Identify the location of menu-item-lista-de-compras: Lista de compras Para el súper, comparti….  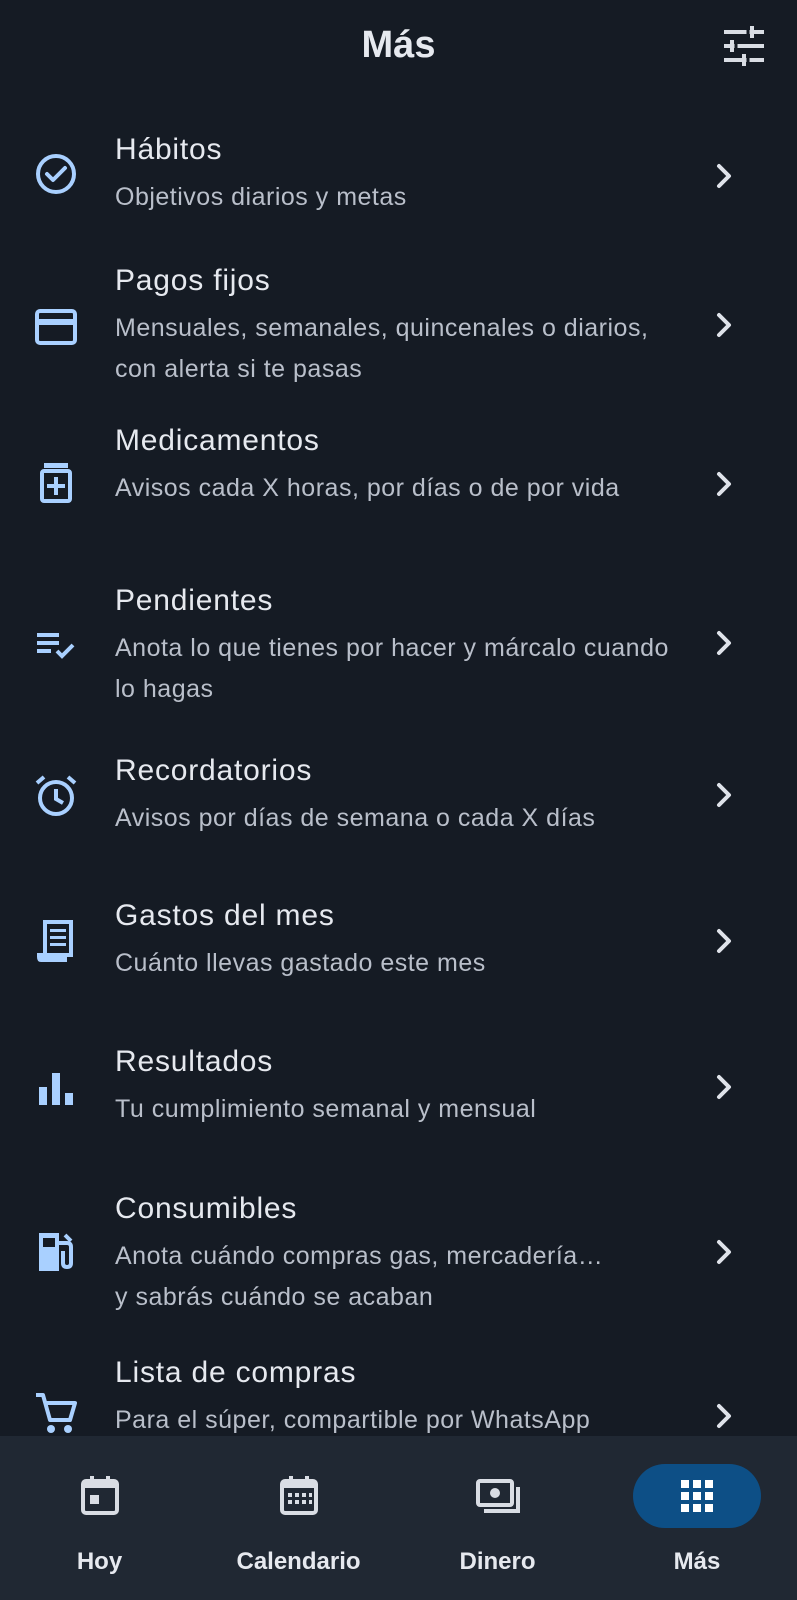
(398, 1386).